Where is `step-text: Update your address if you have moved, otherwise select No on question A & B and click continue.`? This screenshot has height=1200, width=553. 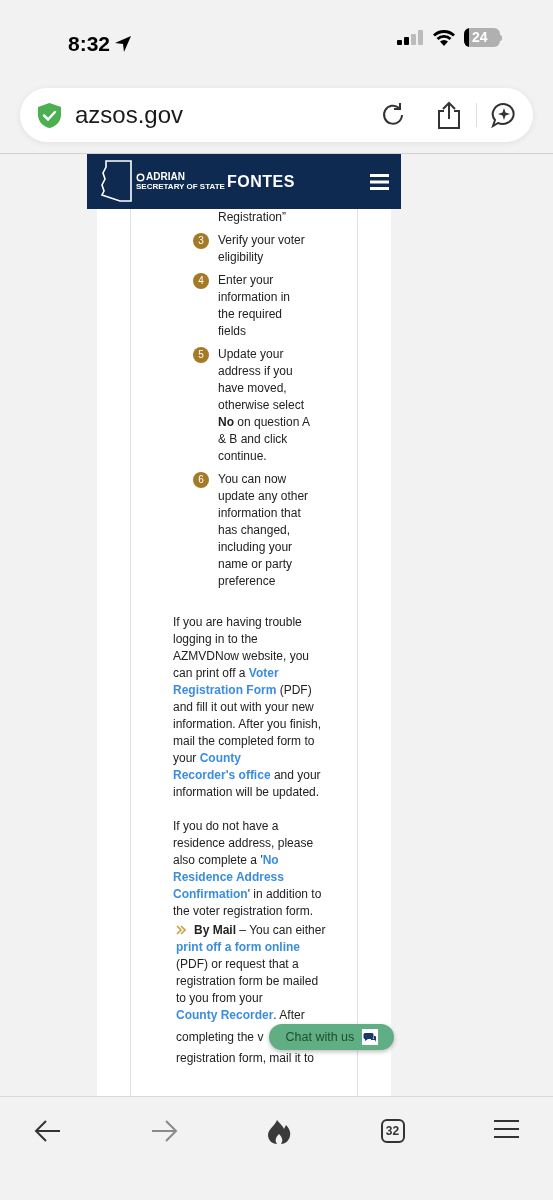
step-text: Update your address if you have moved, otherwise select No on question A & B and click continue. is located at coordinates (264, 405).